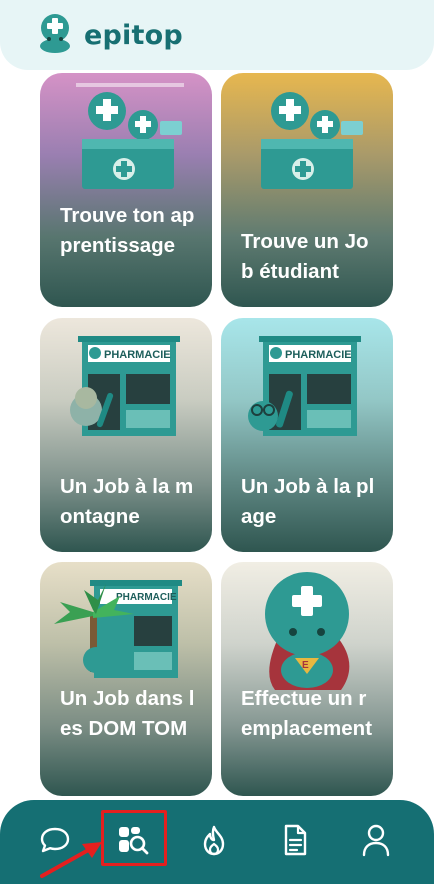  What do you see at coordinates (305, 665) in the screenshot?
I see `svg-text: E` at bounding box center [305, 665].